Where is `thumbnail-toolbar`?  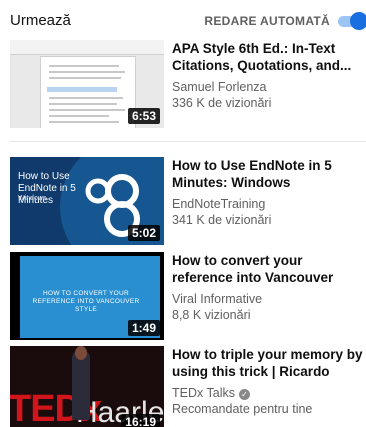
thumbnail-toolbar is located at coordinates (87, 47).